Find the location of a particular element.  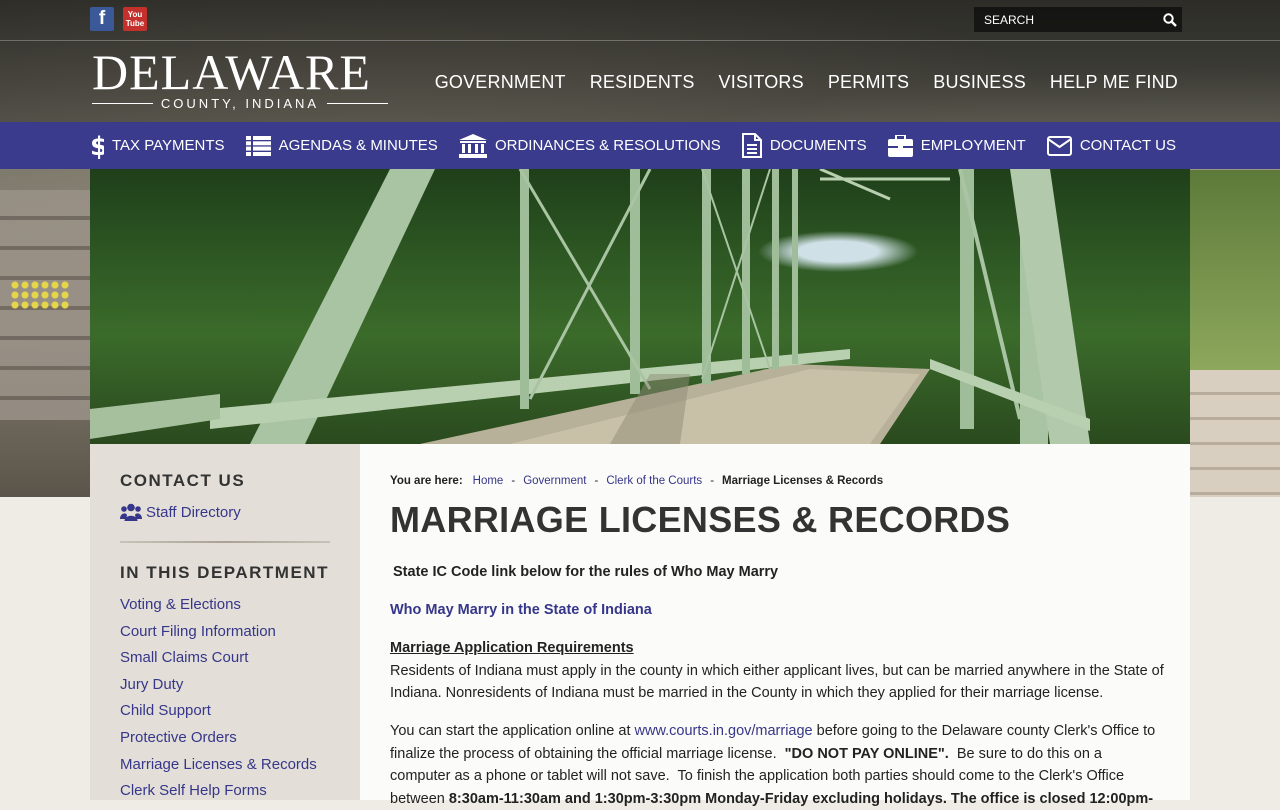

list-item: Clerk Self Help Forms is located at coordinates (218, 795).